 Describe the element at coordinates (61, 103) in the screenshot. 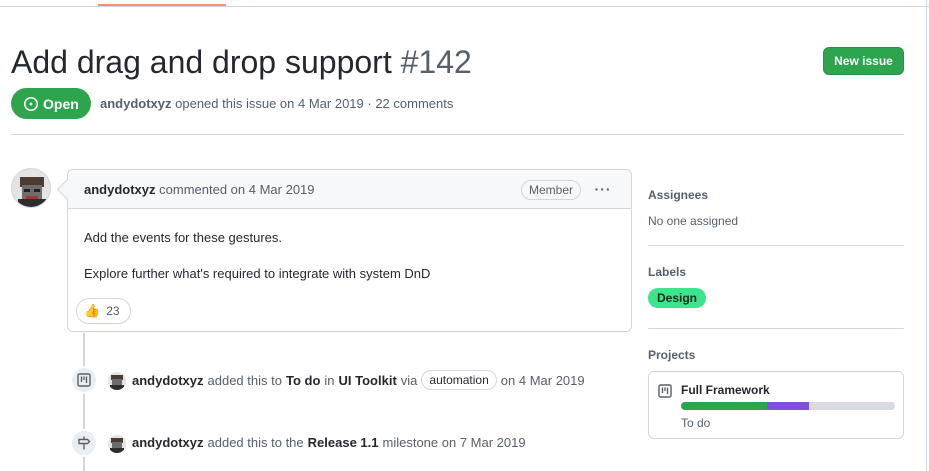

I see `issue-state-label: Open` at that location.